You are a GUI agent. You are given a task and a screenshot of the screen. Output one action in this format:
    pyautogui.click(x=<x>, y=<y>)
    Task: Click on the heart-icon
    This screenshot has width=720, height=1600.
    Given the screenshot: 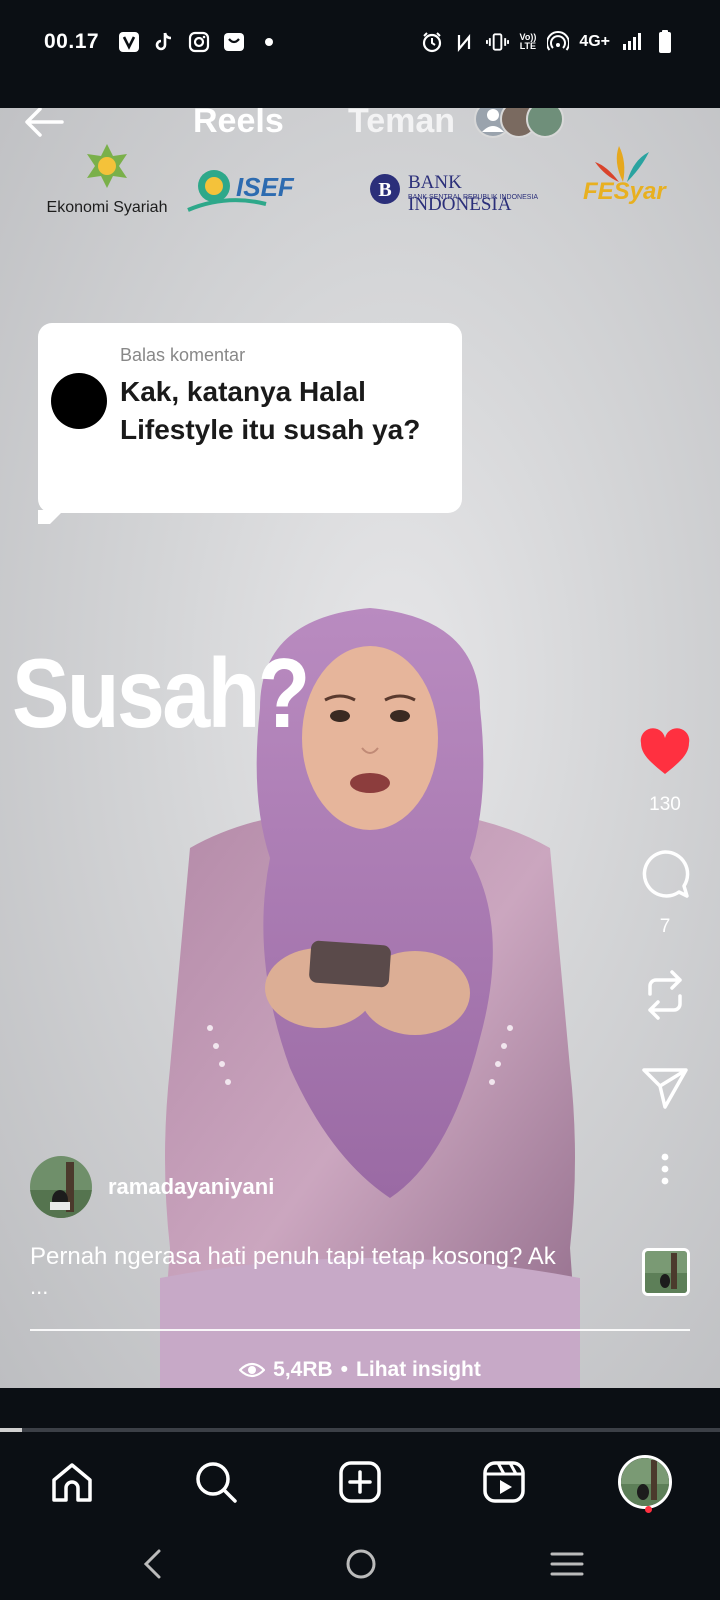 What is the action you would take?
    pyautogui.click(x=665, y=751)
    